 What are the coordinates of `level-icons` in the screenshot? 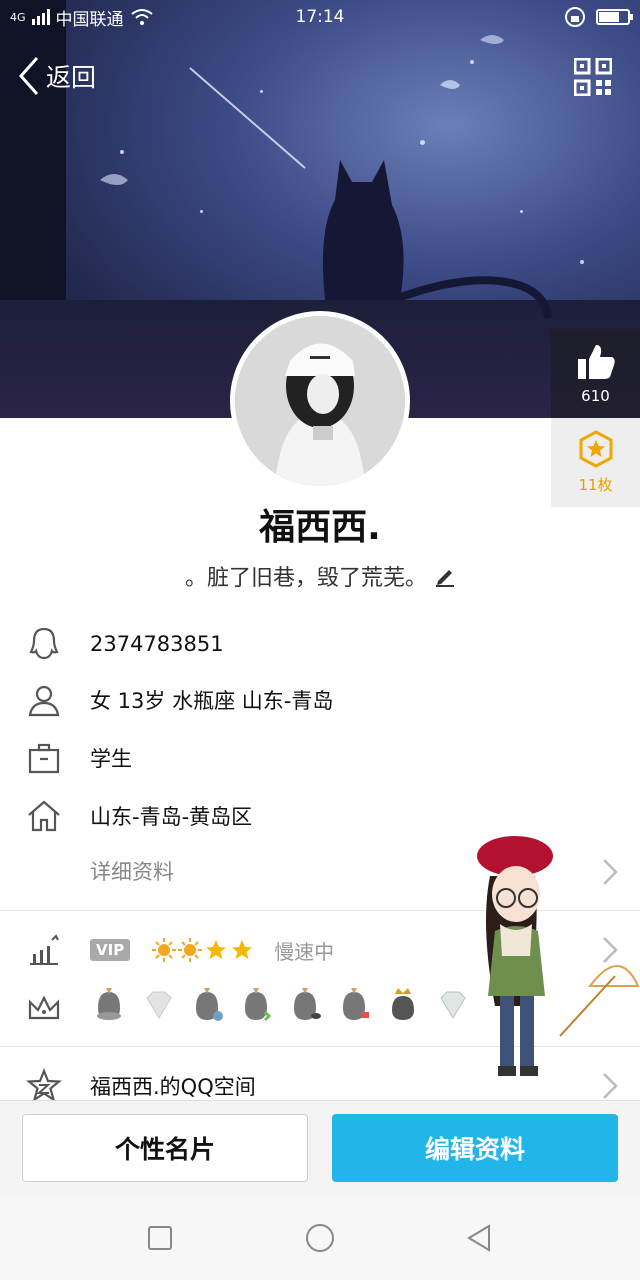 It's located at (203, 950).